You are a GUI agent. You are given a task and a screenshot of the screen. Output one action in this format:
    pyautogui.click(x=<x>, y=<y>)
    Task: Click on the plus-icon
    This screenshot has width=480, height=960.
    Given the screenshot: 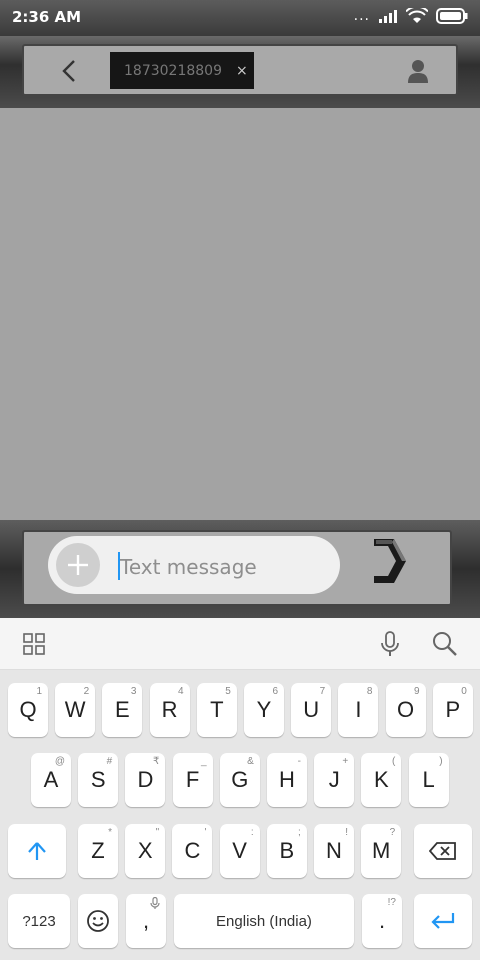 What is the action you would take?
    pyautogui.click(x=78, y=565)
    